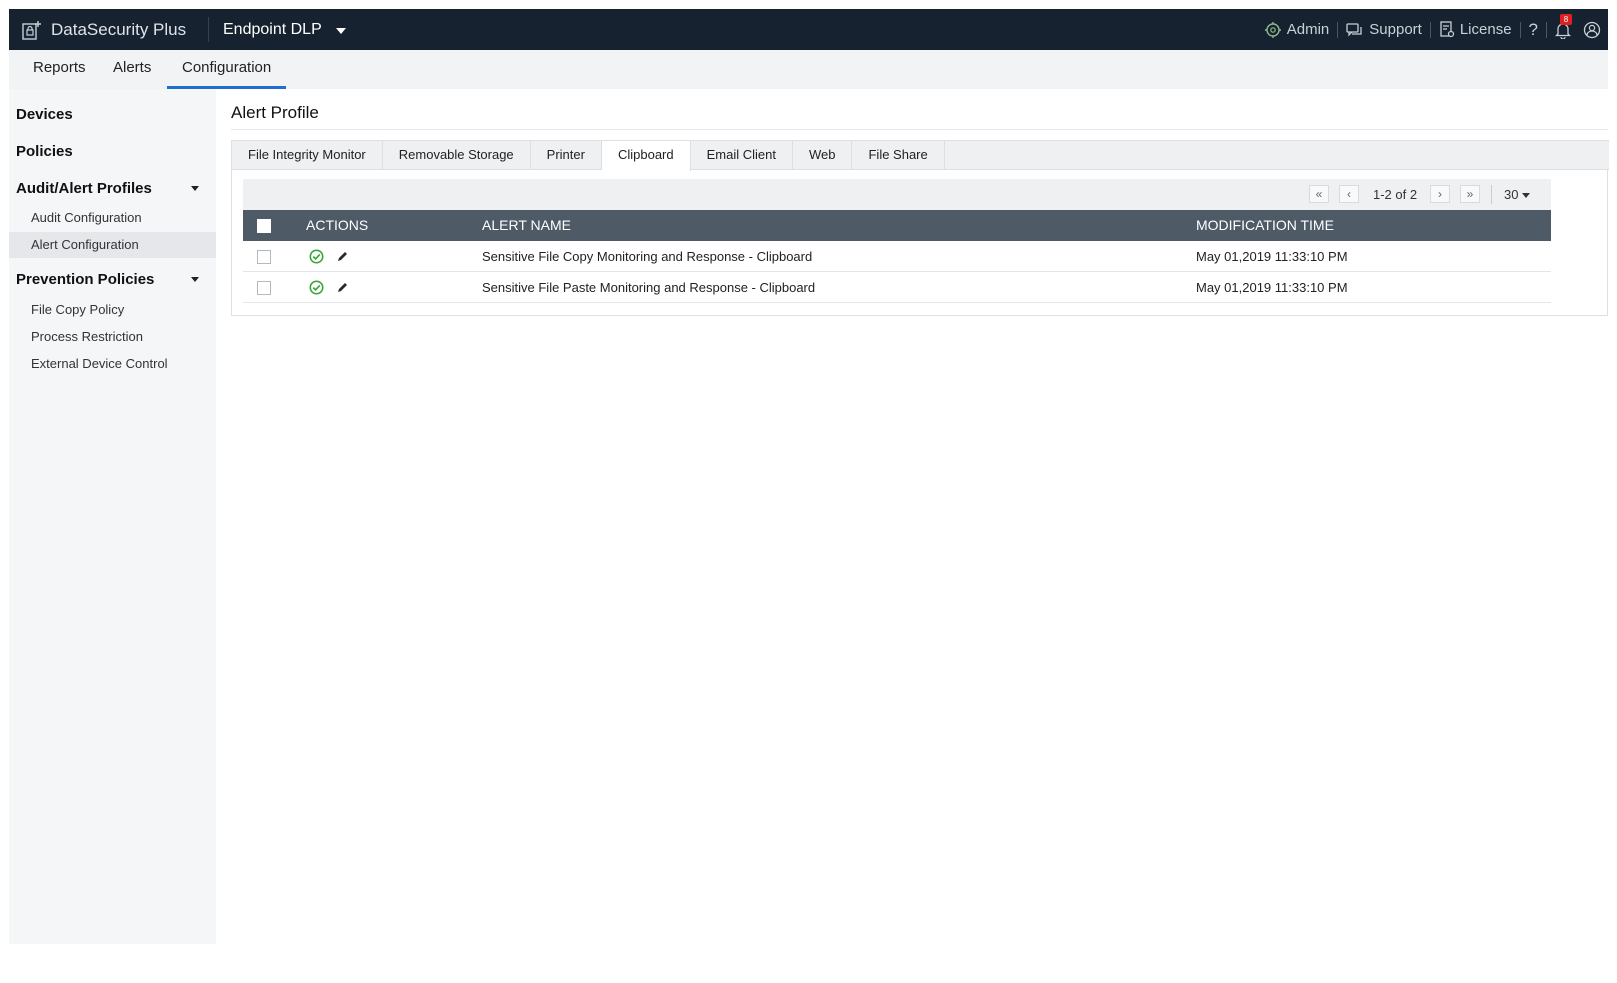 The height and width of the screenshot is (983, 1617). I want to click on support-chat-icon, so click(1354, 29).